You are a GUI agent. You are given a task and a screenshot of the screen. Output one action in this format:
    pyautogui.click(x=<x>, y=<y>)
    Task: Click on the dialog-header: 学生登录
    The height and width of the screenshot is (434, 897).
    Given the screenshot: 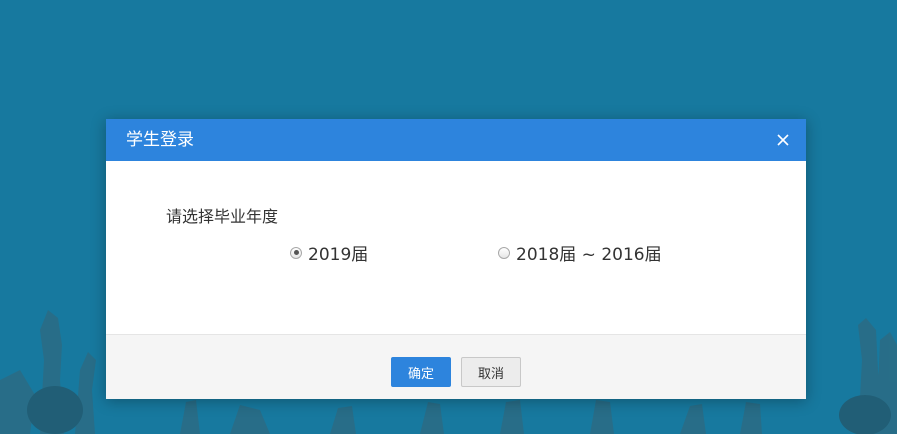 What is the action you would take?
    pyautogui.click(x=456, y=140)
    